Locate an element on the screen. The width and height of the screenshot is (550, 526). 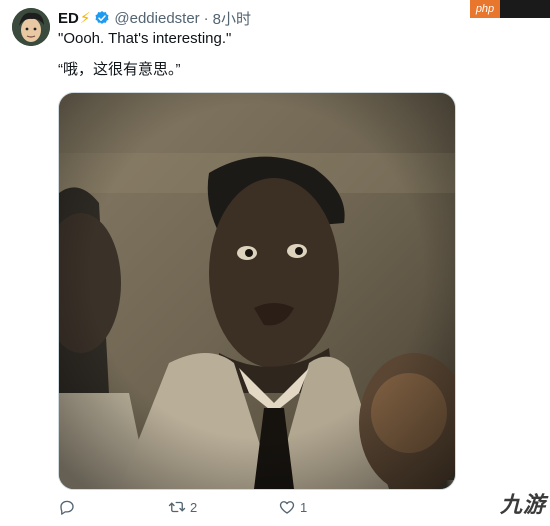
retweet-button: 2 is located at coordinates (182, 507).